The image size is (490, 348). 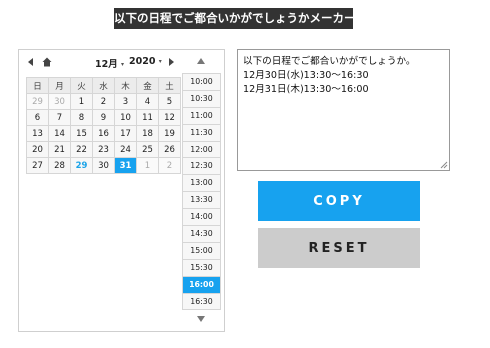 What do you see at coordinates (109, 63) in the screenshot?
I see `month-select: 12月 ▾` at bounding box center [109, 63].